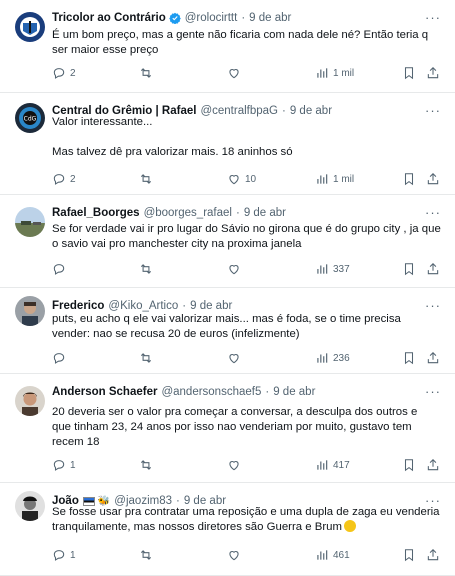 The width and height of the screenshot is (455, 576). What do you see at coordinates (211, 18) in the screenshot?
I see `author-handle: @rolocirttt` at bounding box center [211, 18].